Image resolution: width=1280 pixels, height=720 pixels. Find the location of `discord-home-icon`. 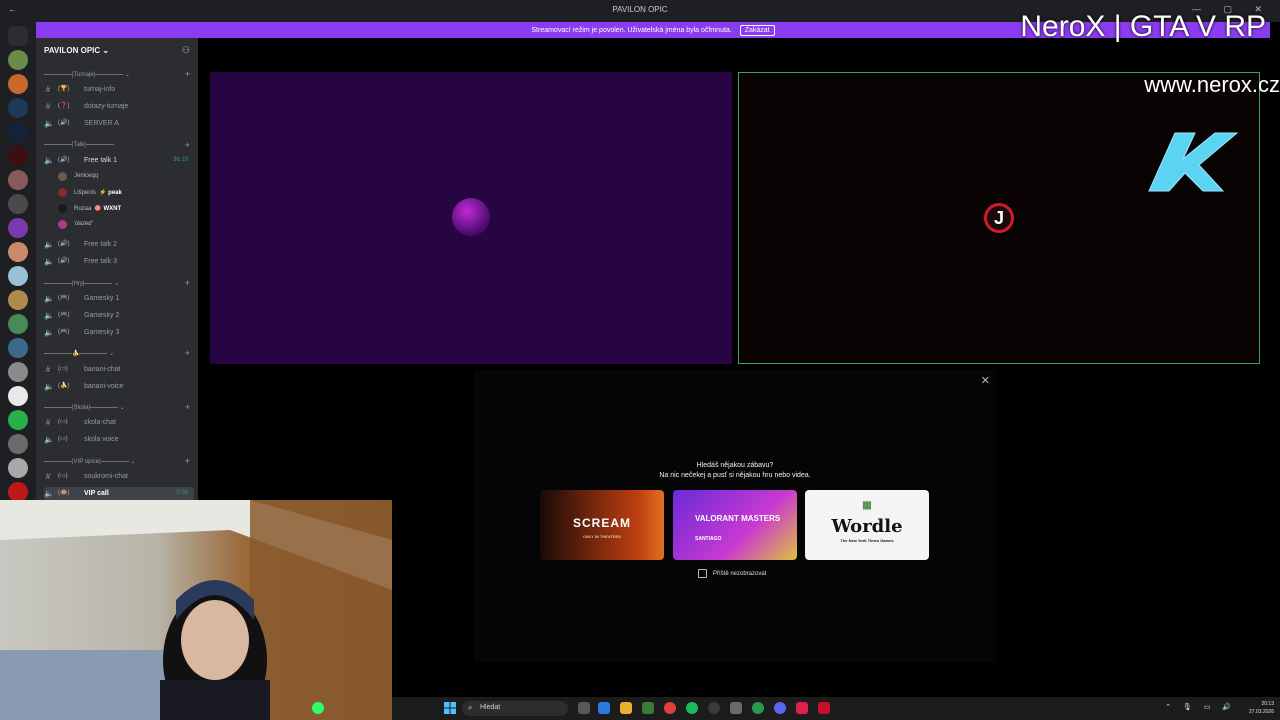

discord-home-icon is located at coordinates (18, 36).